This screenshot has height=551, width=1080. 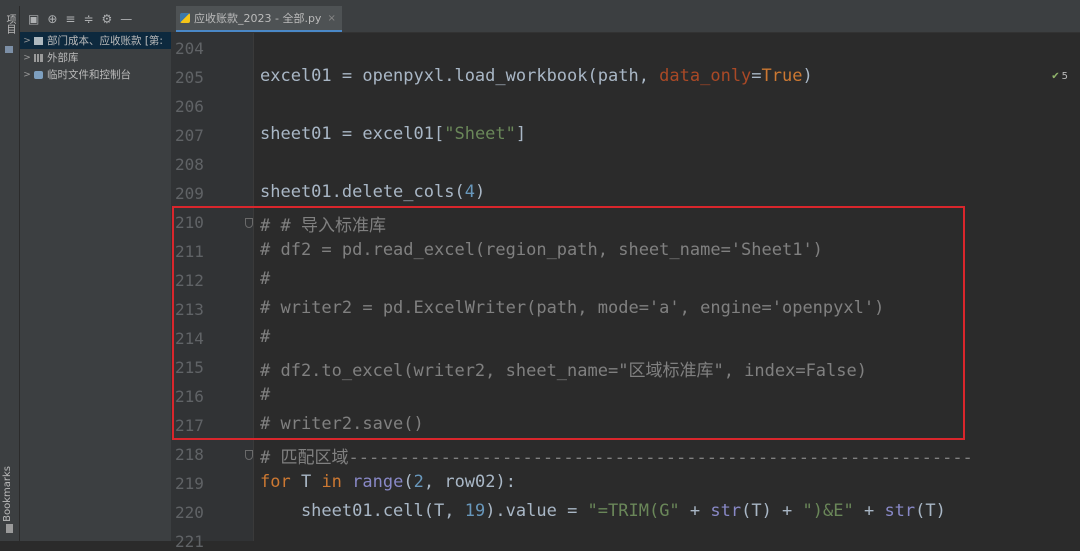 What do you see at coordinates (95, 19) in the screenshot?
I see `project-toolbar: ▣ ⊕ ≡ ≑ ⚙ —` at bounding box center [95, 19].